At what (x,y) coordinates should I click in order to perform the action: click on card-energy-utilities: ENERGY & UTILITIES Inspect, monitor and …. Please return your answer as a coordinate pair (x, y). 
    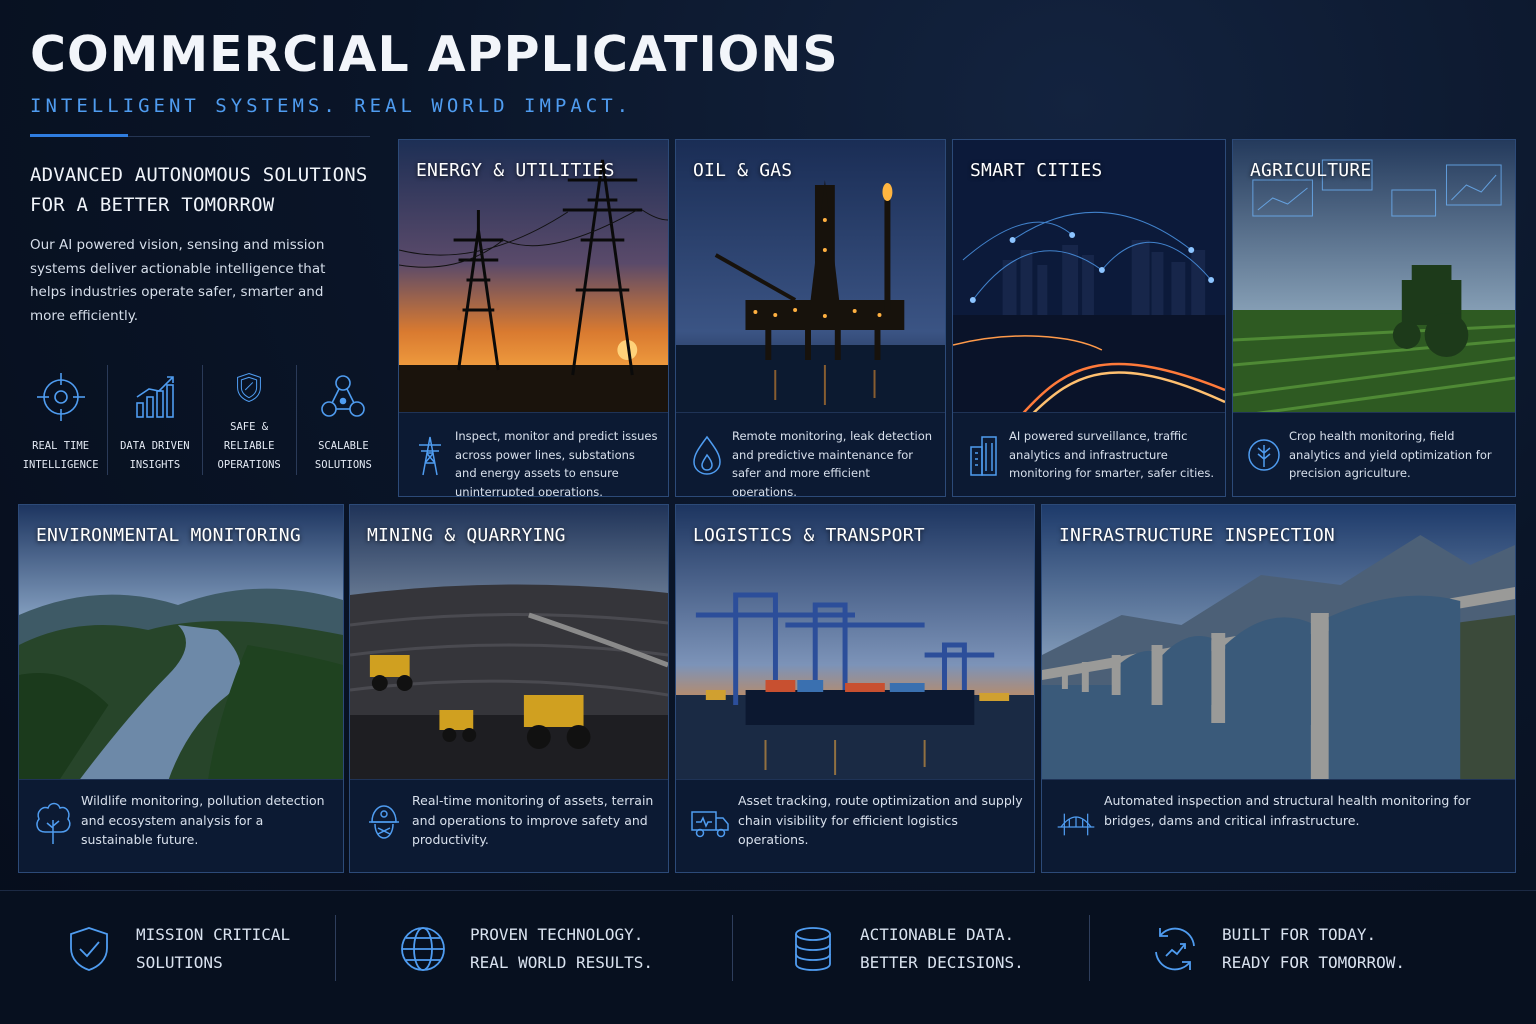
    Looking at the image, I should click on (533, 318).